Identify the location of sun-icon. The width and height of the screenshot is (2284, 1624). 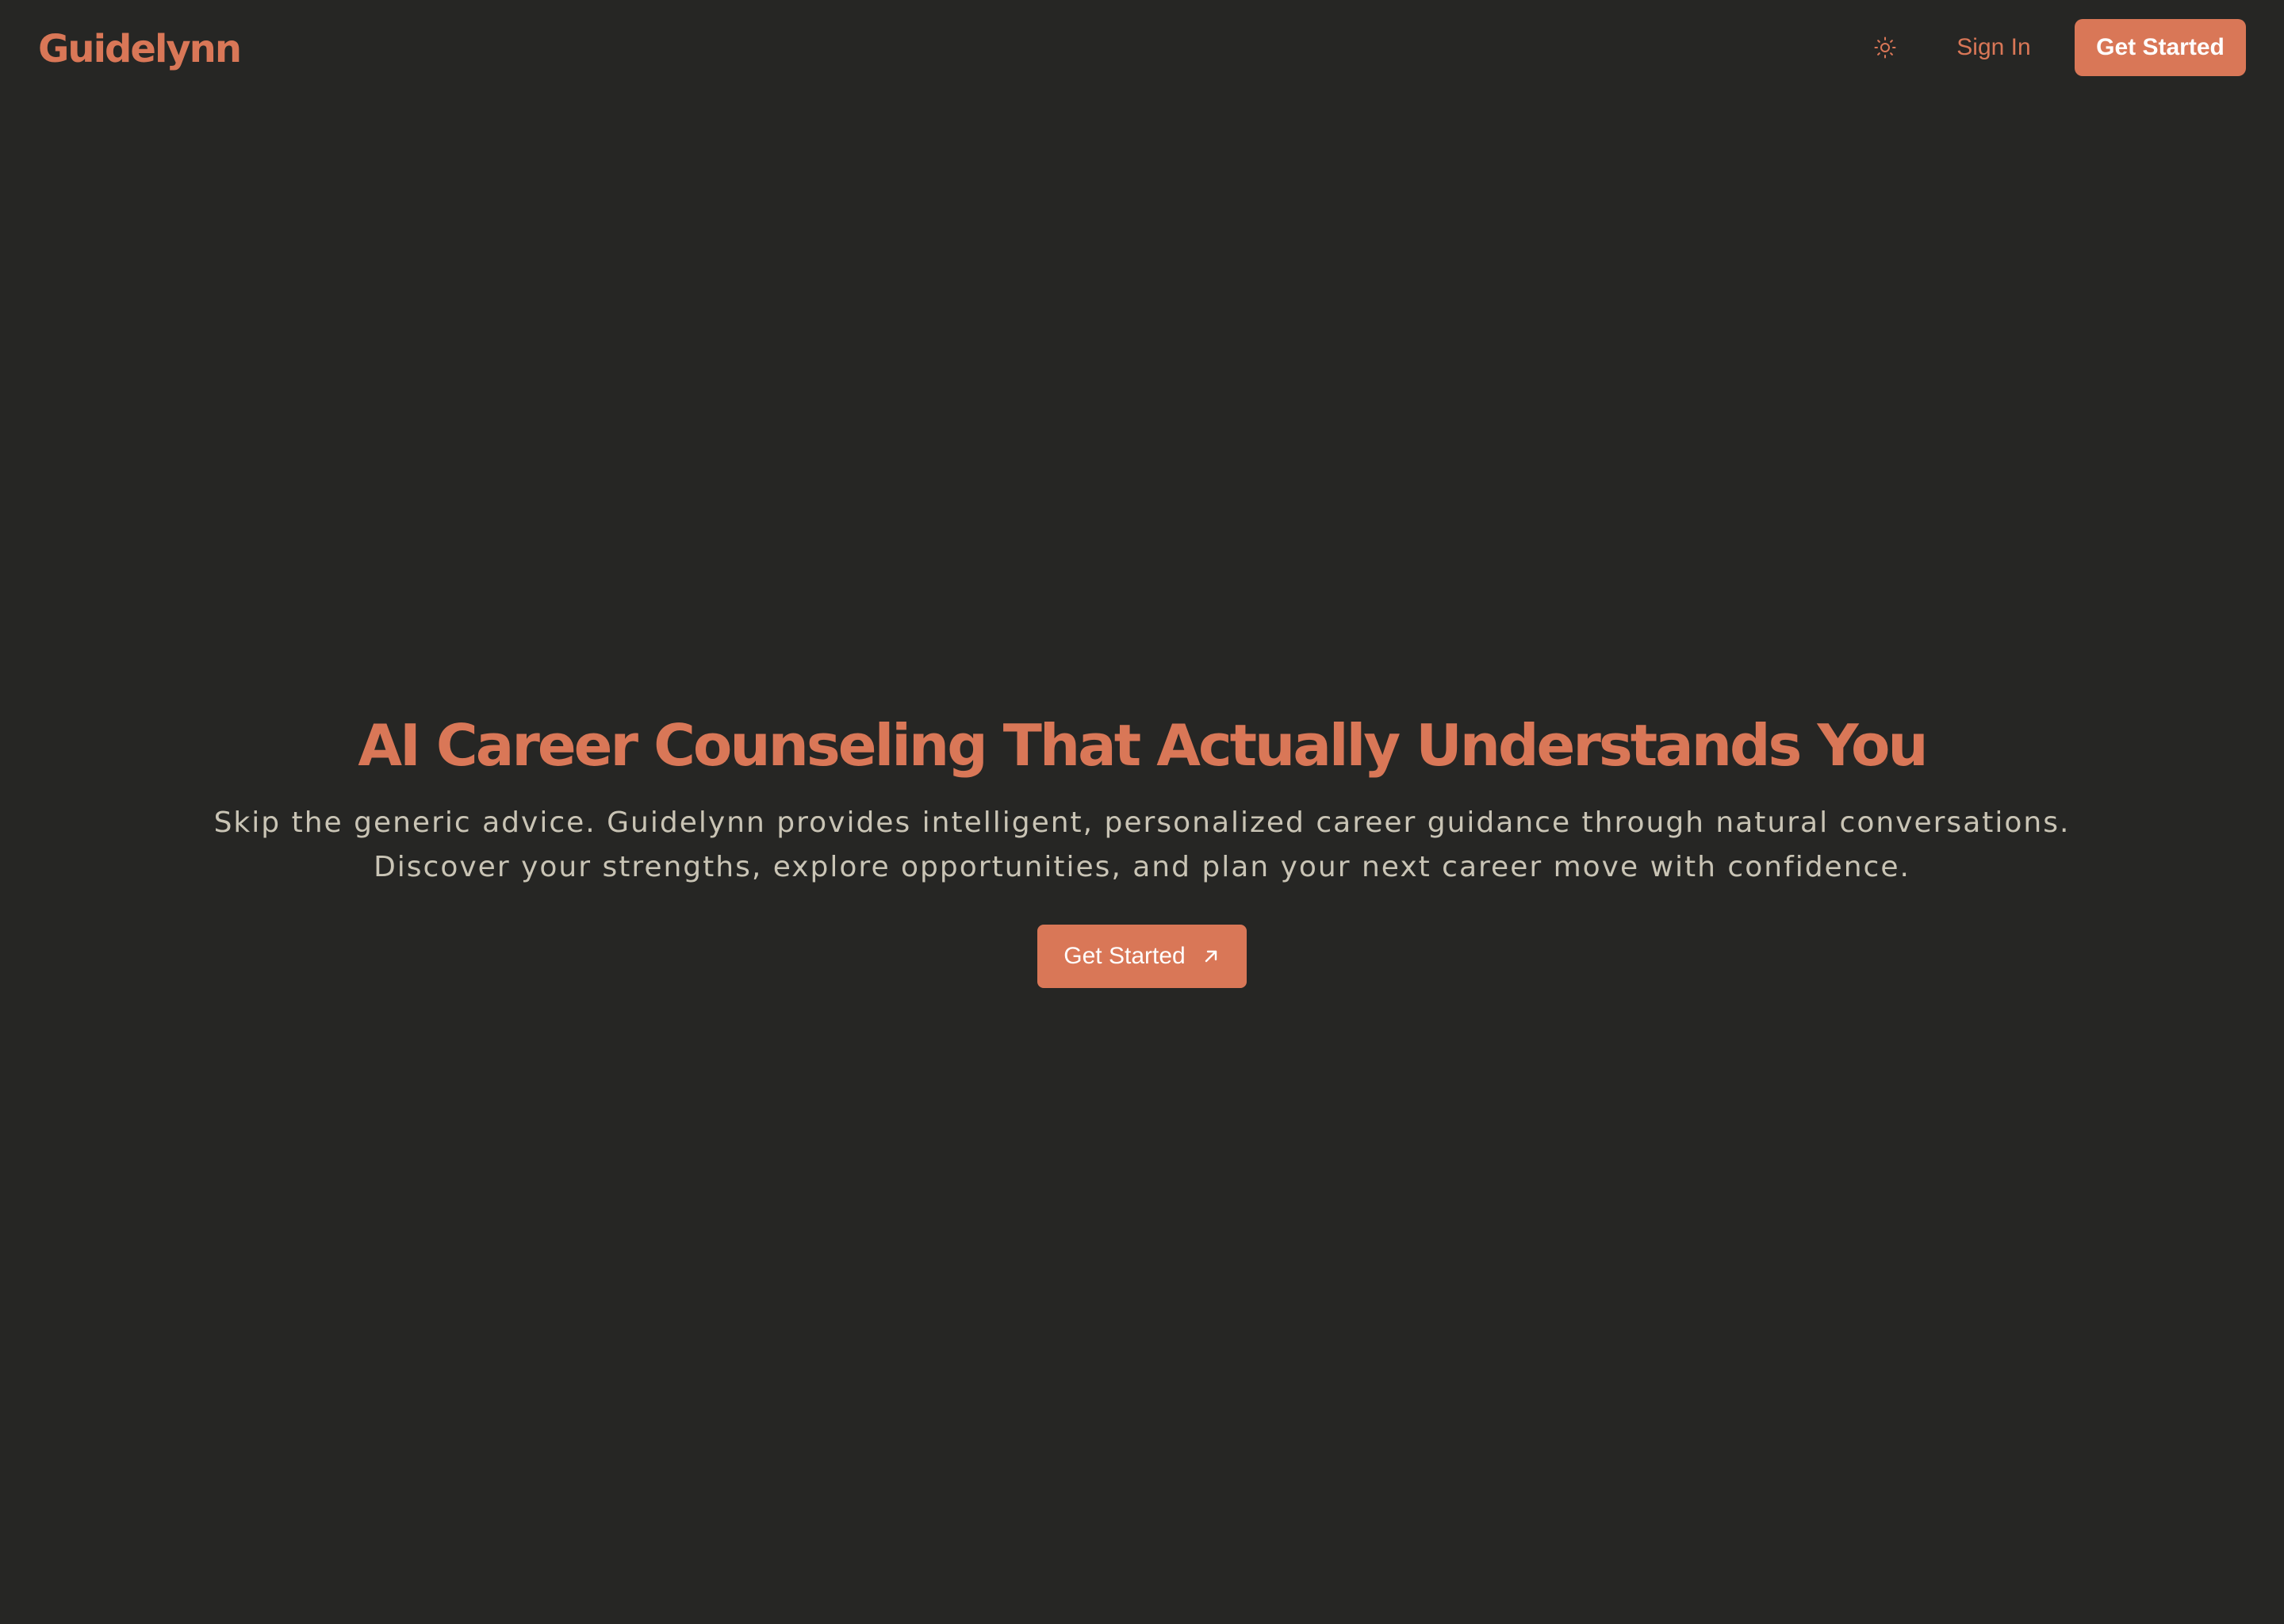
(1885, 47).